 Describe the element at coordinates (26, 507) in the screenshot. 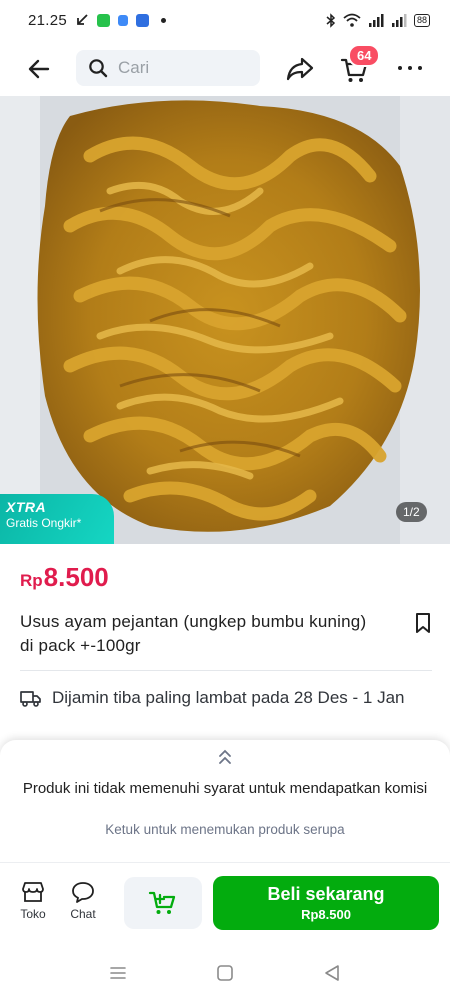

I see `xtra-label: XTRA` at that location.